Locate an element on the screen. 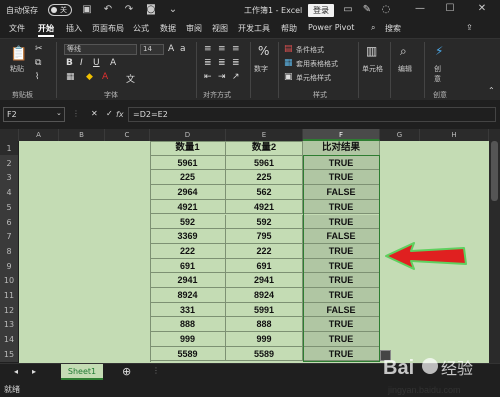 The image size is (500, 397). table-cell: 795 is located at coordinates (264, 236).